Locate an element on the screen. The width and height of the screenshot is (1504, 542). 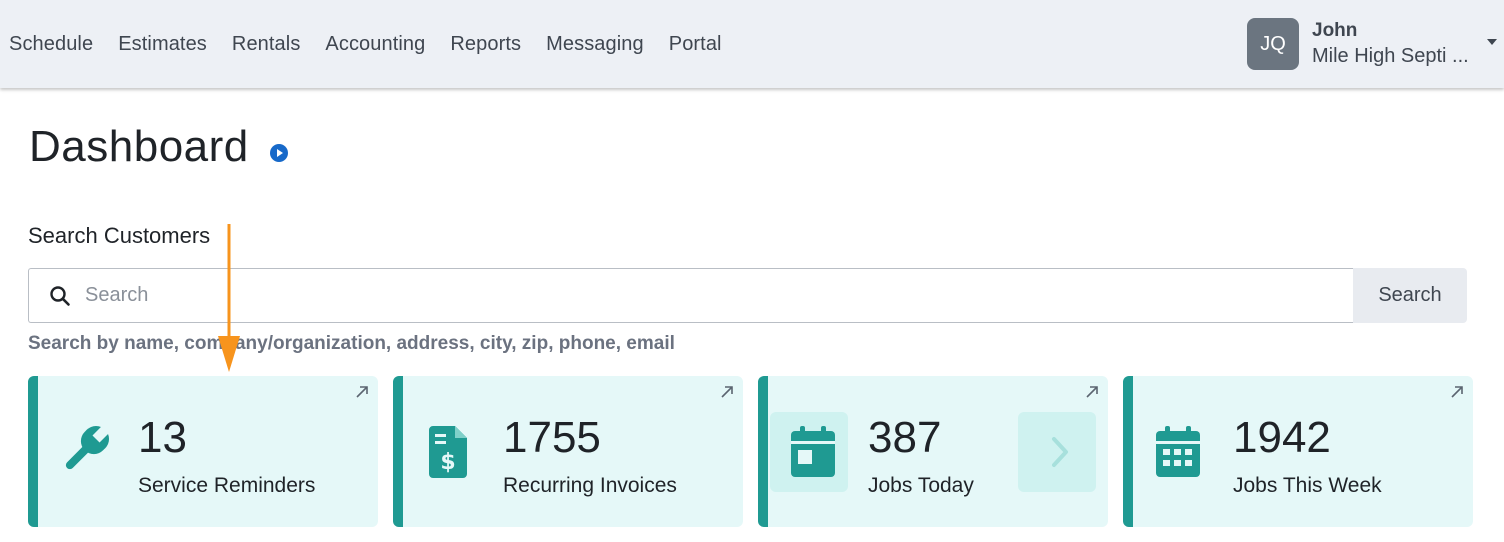
nav-item-accounting: Accounting is located at coordinates (375, 44).